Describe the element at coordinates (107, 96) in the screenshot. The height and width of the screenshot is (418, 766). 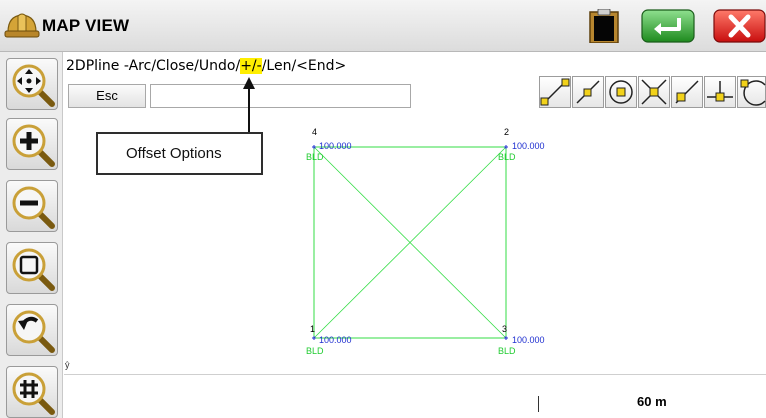
I see `esc-button: Esc` at that location.